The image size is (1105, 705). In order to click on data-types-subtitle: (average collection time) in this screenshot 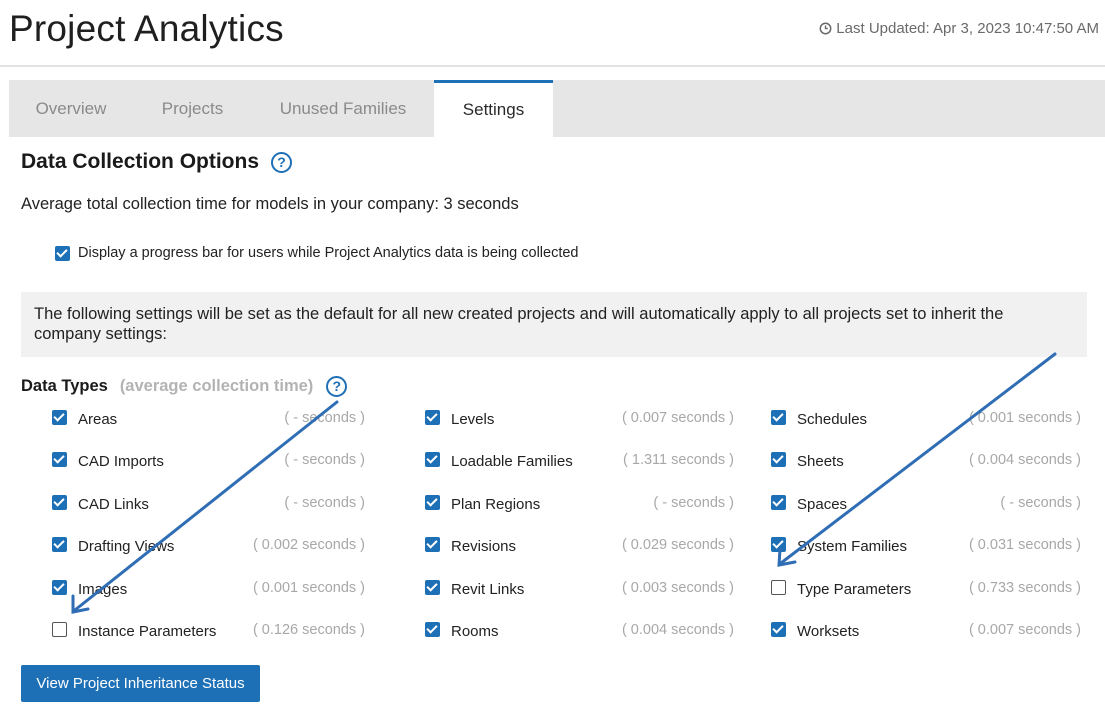, I will do `click(216, 386)`.